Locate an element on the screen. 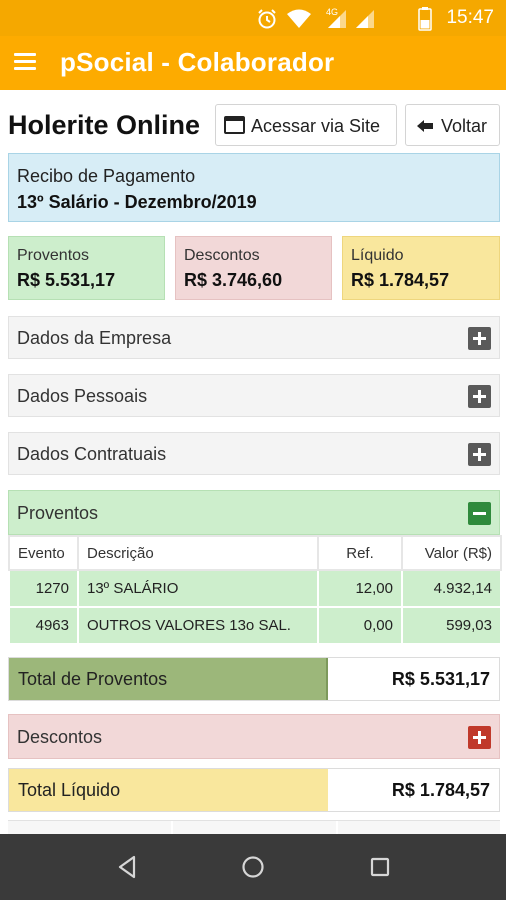  summary-descontos-value: R$ 3.746,60 is located at coordinates (233, 280).